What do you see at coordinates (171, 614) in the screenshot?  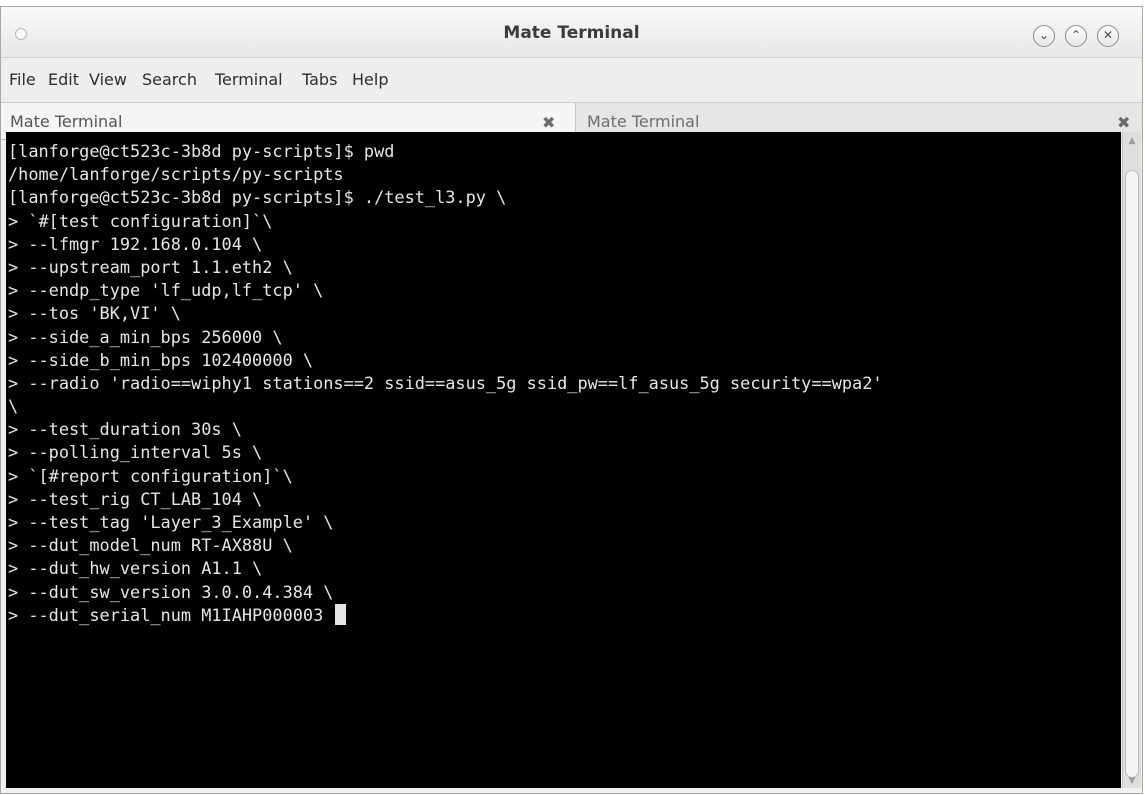 I see `terminal-input-text: > --dut_serial_num M1IAHP000003` at bounding box center [171, 614].